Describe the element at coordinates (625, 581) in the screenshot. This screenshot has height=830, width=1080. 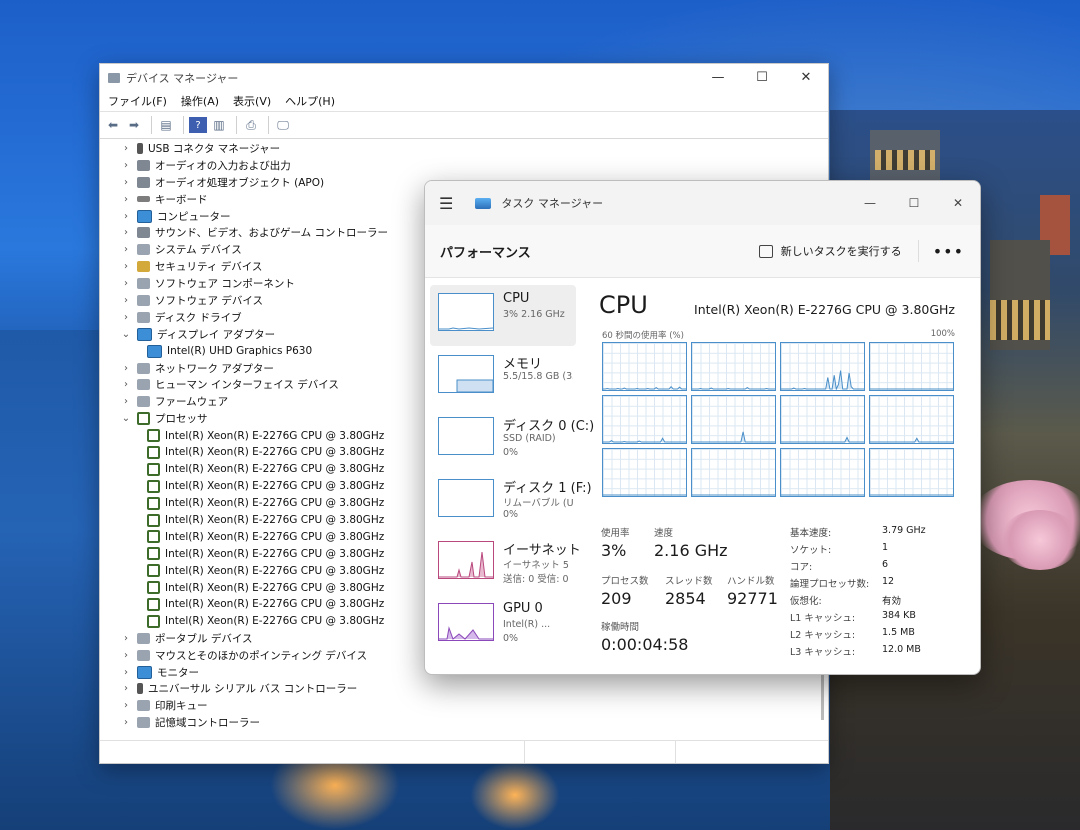
I see `processes-label: プロセス数` at that location.